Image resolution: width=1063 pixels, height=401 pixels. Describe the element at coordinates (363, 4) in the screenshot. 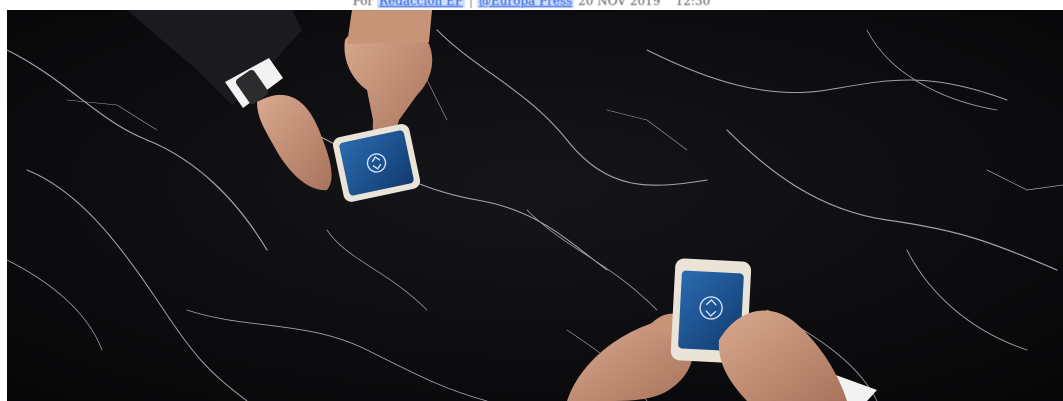

I see `byline-prefix: Por` at that location.